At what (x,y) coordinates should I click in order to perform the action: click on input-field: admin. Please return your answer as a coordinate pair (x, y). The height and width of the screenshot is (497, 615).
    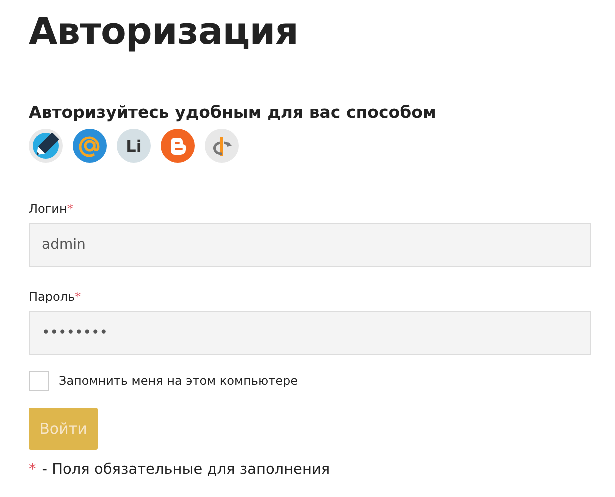
    Looking at the image, I should click on (310, 245).